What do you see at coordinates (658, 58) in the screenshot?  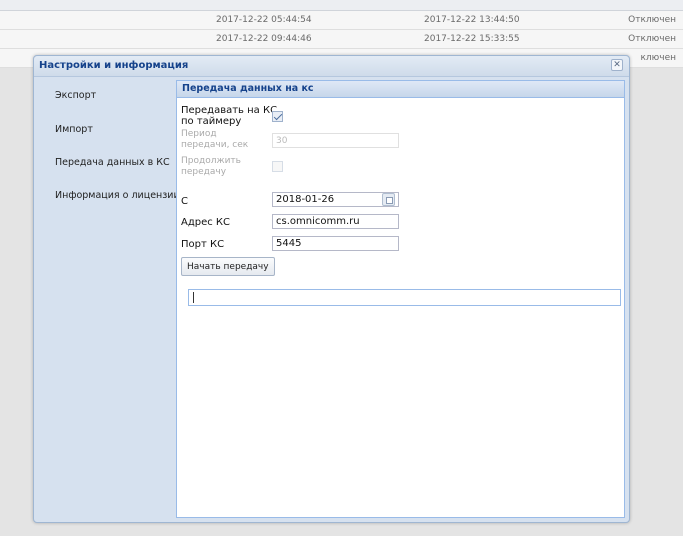 I see `status-cell: ключен` at bounding box center [658, 58].